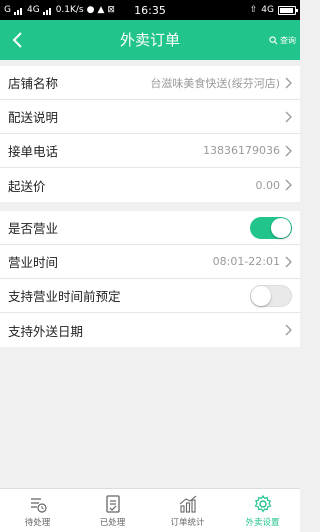  What do you see at coordinates (271, 295) in the screenshot?
I see `preorder-toggle` at bounding box center [271, 295].